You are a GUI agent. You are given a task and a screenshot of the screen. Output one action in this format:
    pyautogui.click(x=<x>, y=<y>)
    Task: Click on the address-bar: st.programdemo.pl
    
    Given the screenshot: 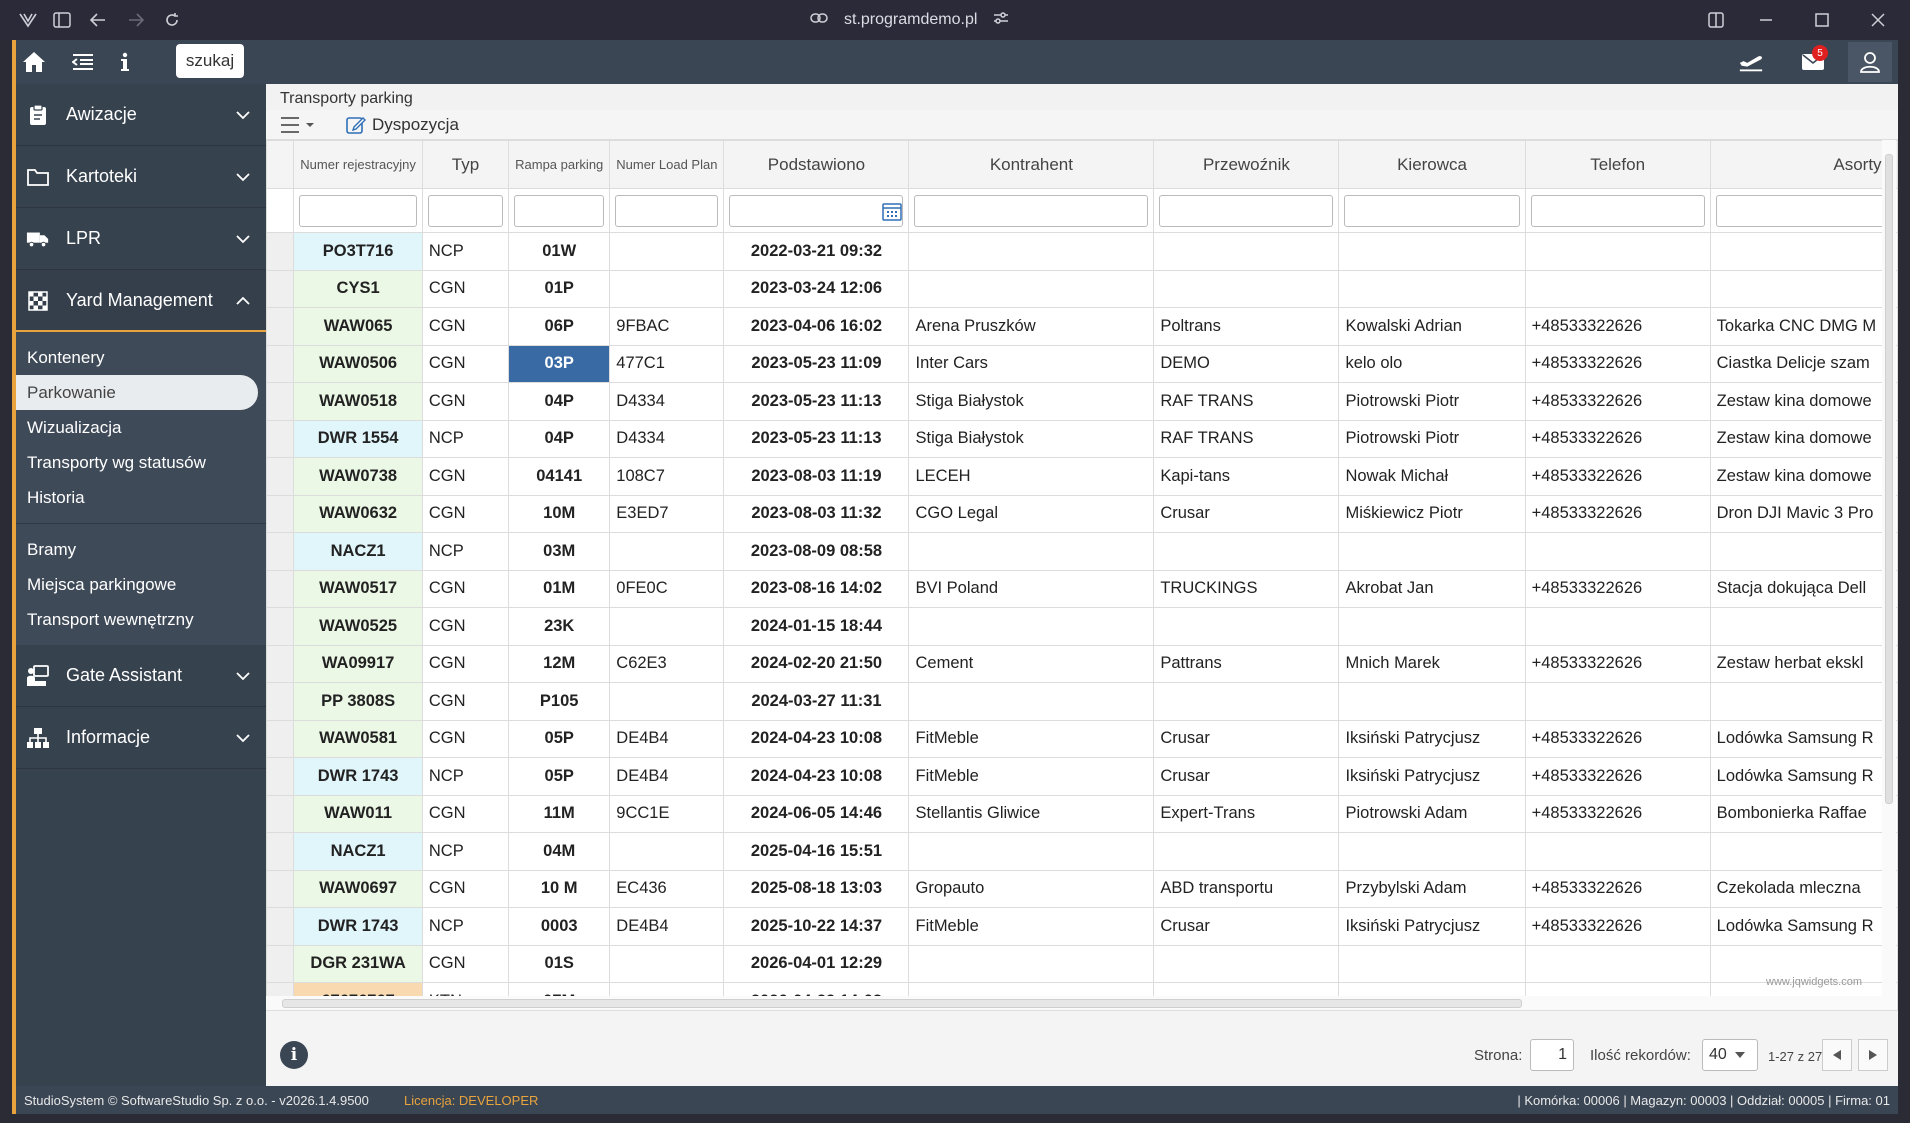 What is the action you would take?
    pyautogui.click(x=909, y=20)
    